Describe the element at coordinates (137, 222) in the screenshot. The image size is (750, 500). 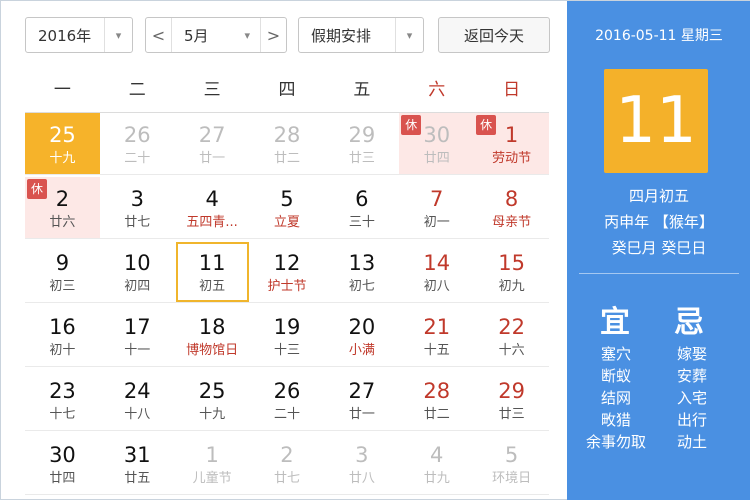
I see `lunar-label: 廿七` at that location.